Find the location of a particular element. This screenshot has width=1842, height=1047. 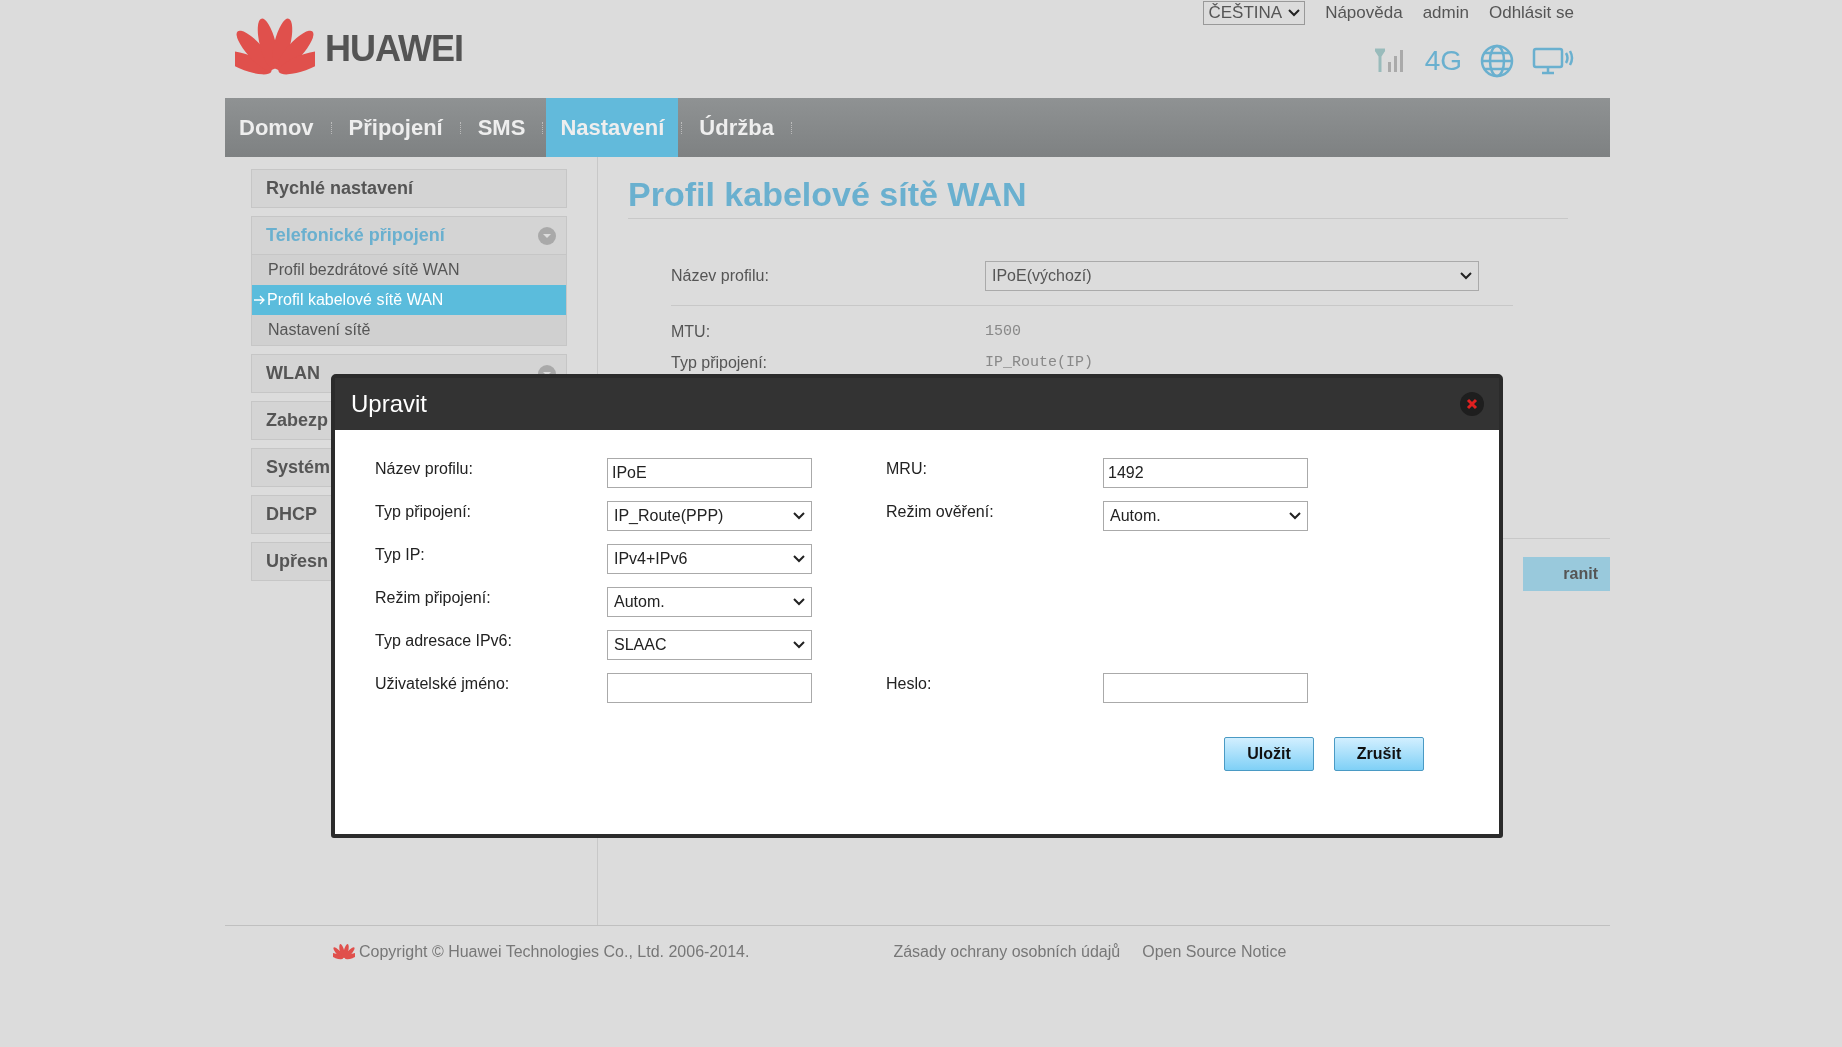

dropdown: IPv4+IPv6 is located at coordinates (709, 559).